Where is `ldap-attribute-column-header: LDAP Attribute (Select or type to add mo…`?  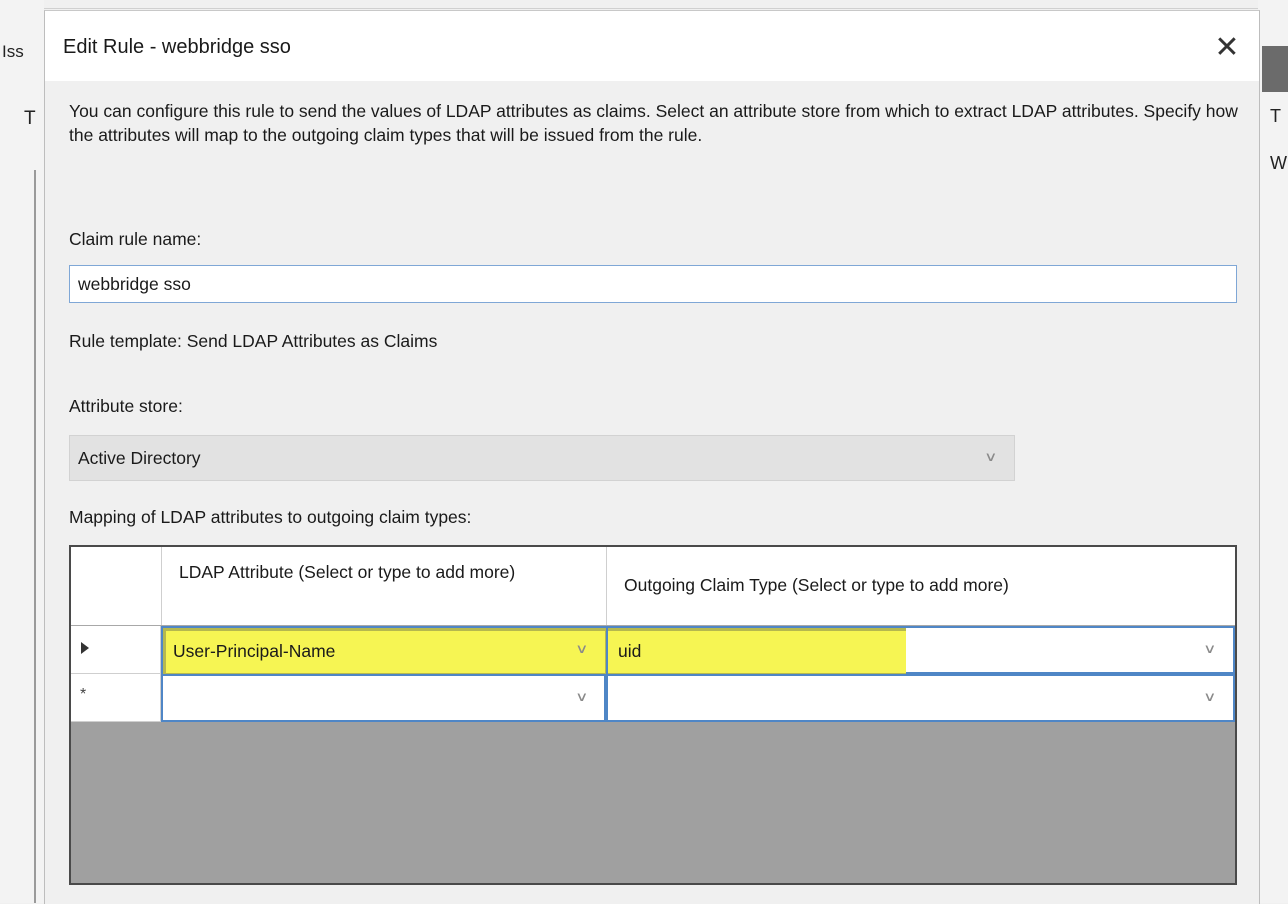 ldap-attribute-column-header: LDAP Attribute (Select or type to add mo… is located at coordinates (384, 586).